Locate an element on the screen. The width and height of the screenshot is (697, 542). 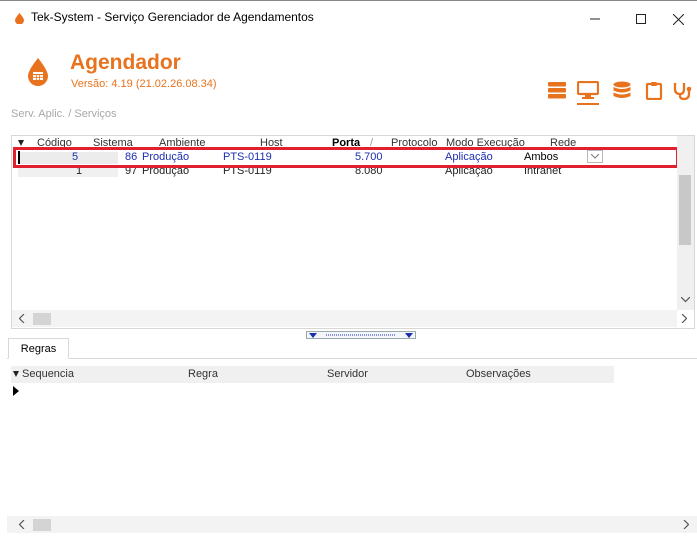
monitor-icon is located at coordinates (588, 90).